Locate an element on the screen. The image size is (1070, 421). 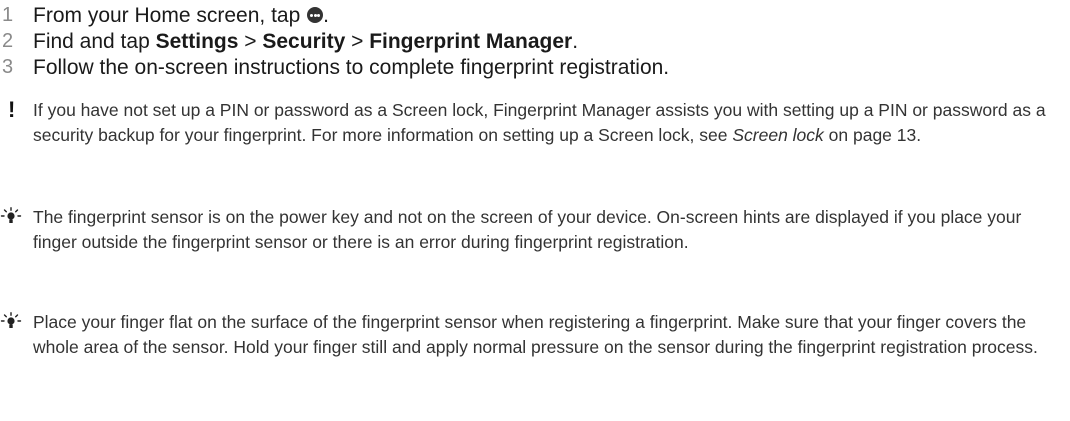
fingerprint-manager-label: Fingerprint Manager is located at coordinates (471, 41).